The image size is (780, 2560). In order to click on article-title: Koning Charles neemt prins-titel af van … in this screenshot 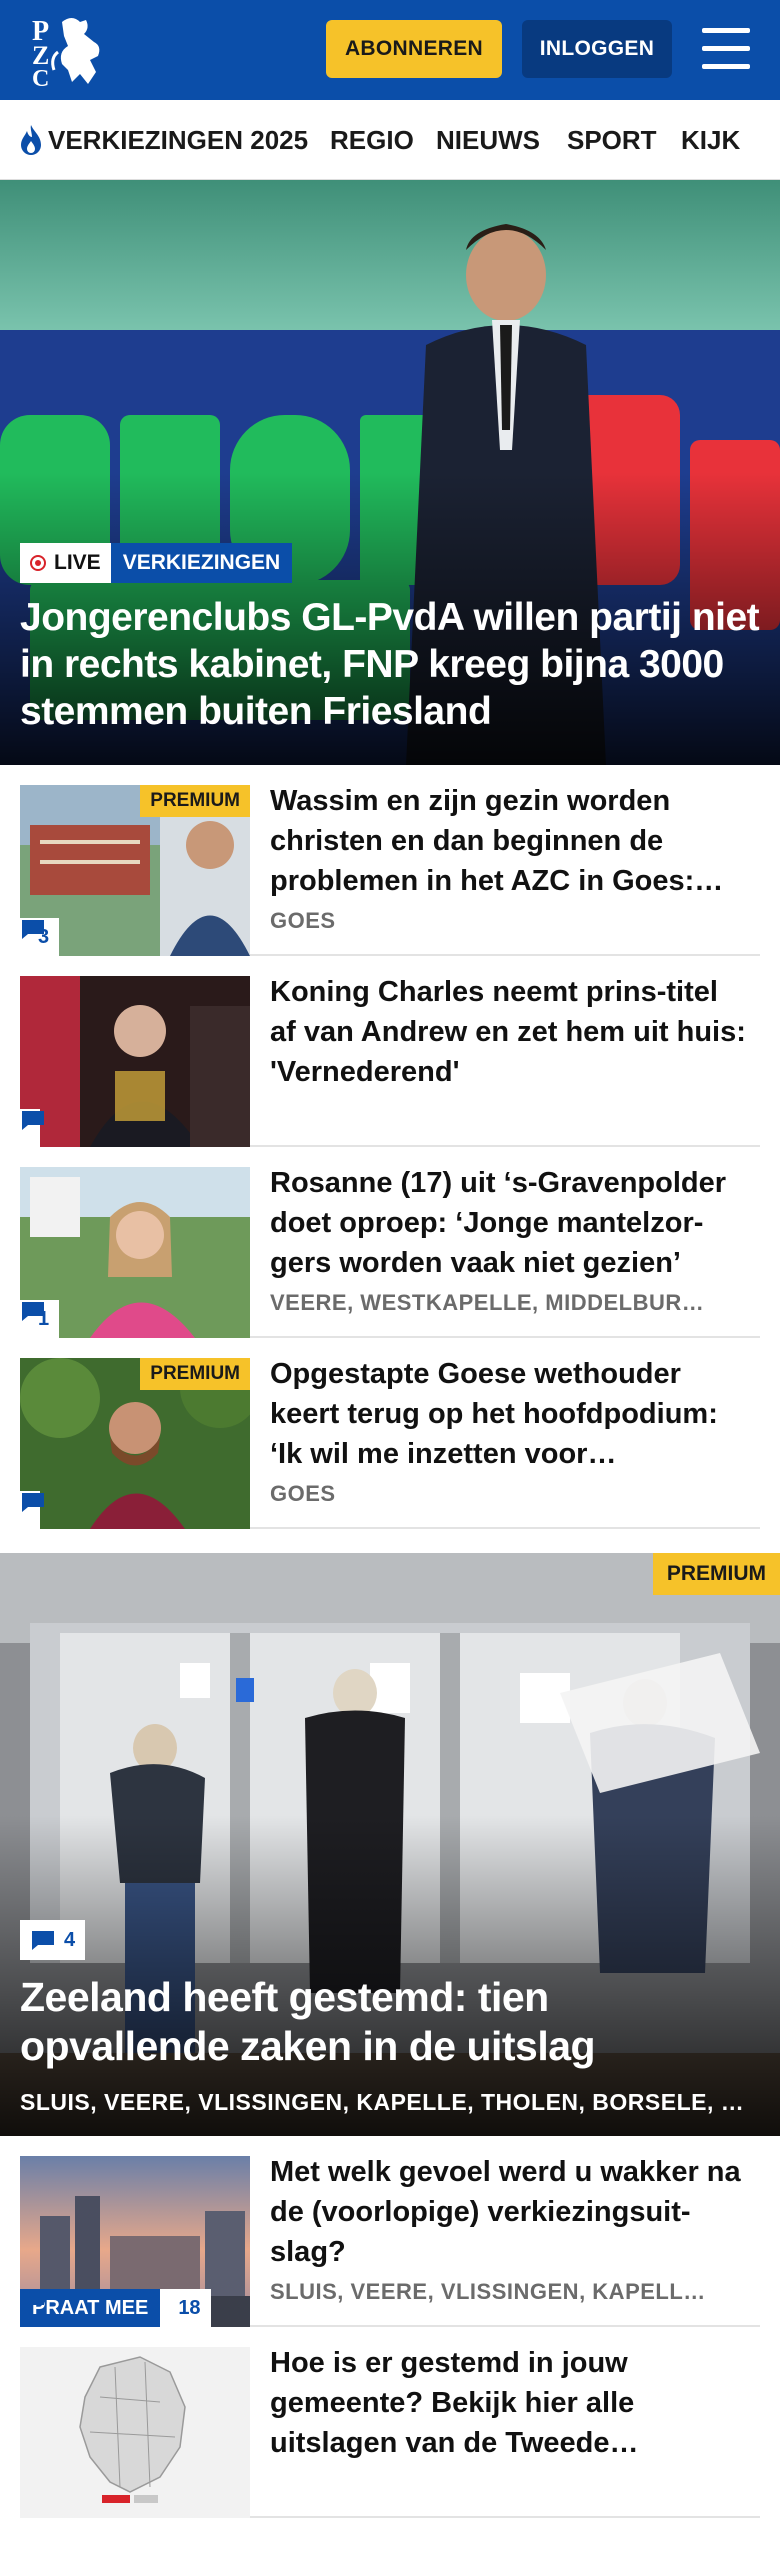, I will do `click(510, 1032)`.